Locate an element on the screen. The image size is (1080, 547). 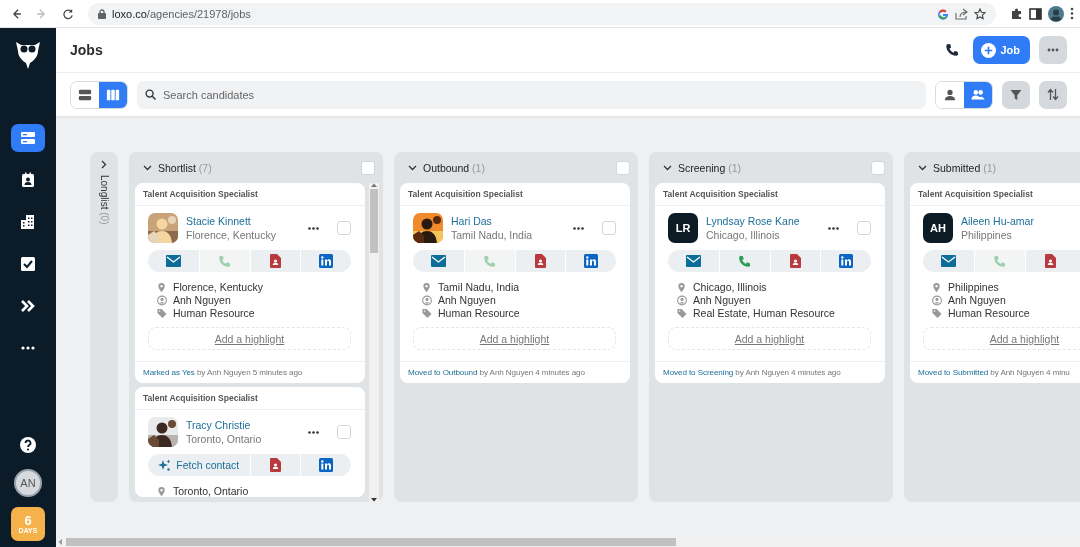
detail-text: Chicago, Illinois is located at coordinates (730, 287).